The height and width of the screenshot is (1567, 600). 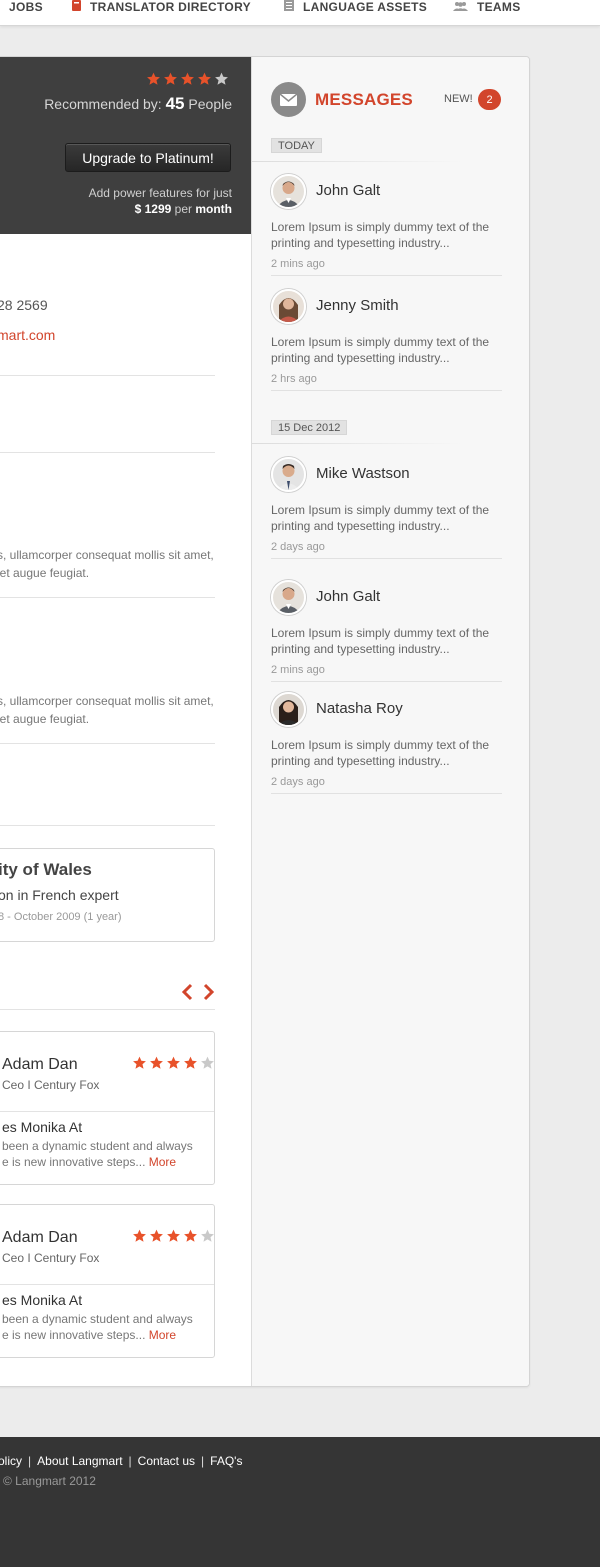 What do you see at coordinates (298, 264) in the screenshot?
I see `message-time: 2 mins ago` at bounding box center [298, 264].